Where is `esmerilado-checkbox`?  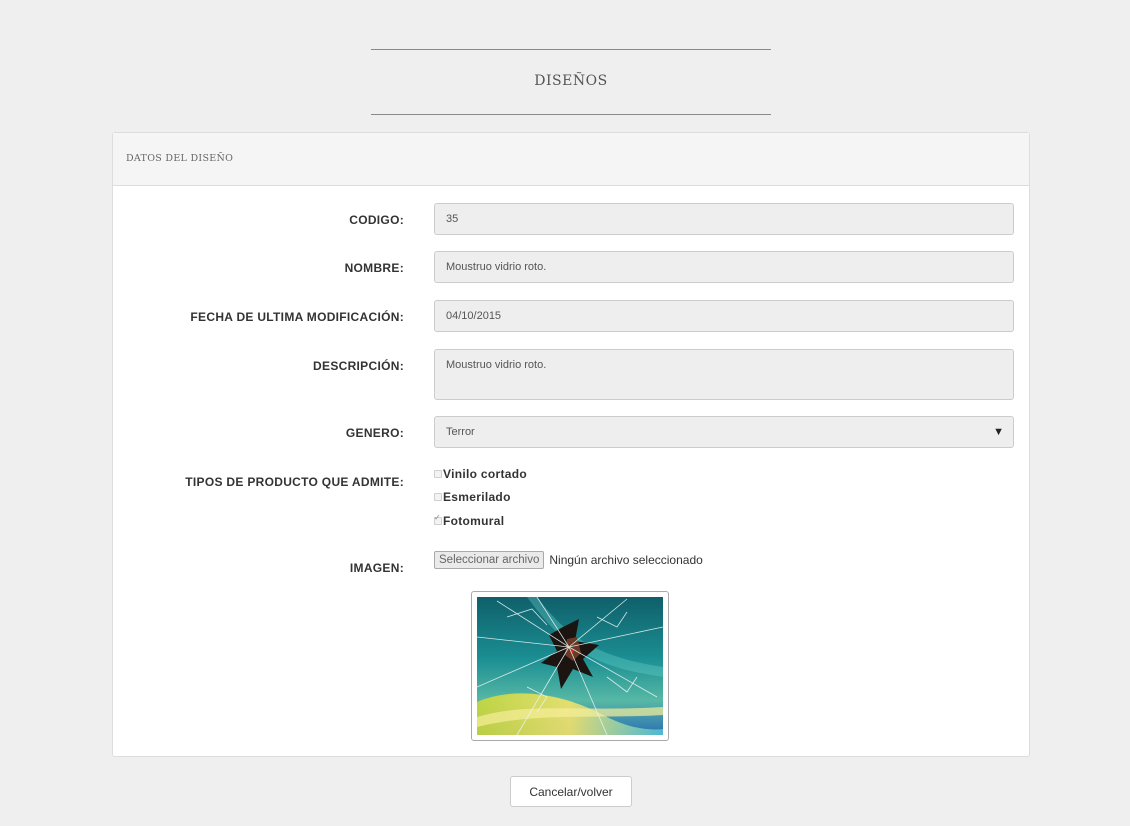 esmerilado-checkbox is located at coordinates (438, 497).